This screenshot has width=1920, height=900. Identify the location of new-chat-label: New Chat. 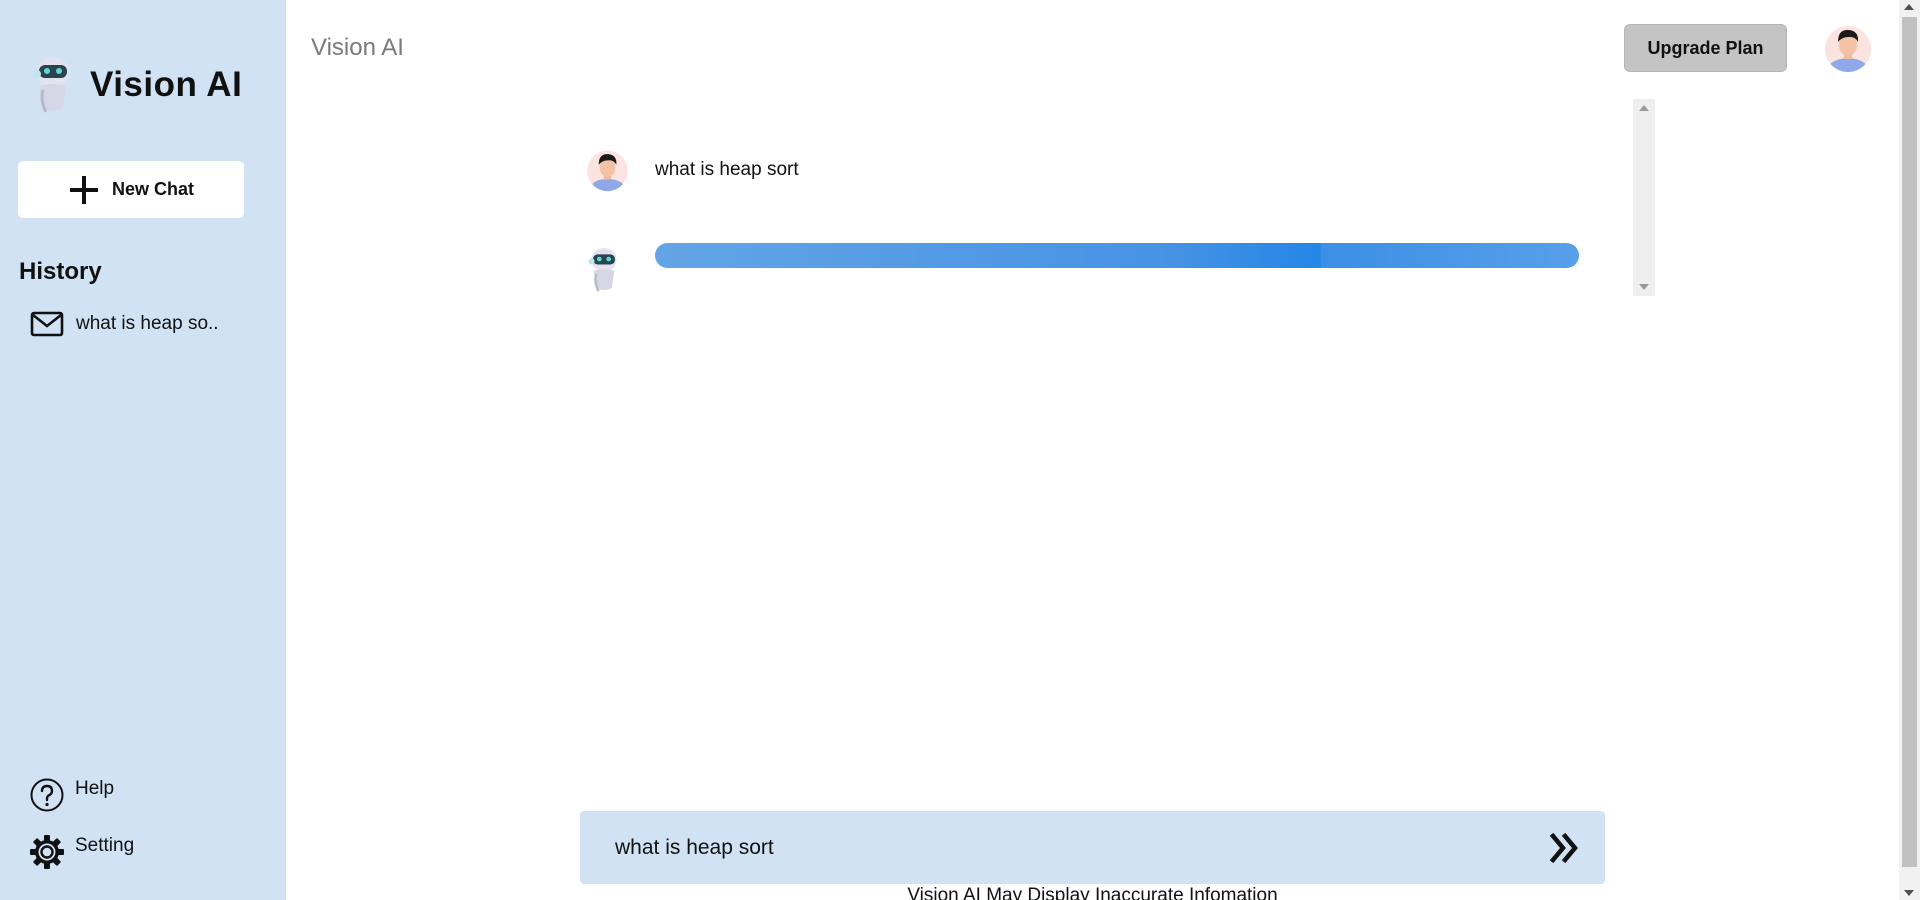
(152, 189).